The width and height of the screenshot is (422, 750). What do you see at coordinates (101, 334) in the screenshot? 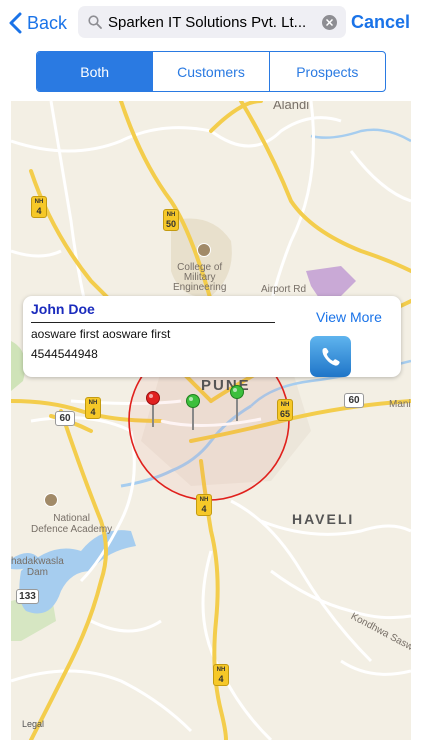
I see `contact-address: aosware first aosware first` at bounding box center [101, 334].